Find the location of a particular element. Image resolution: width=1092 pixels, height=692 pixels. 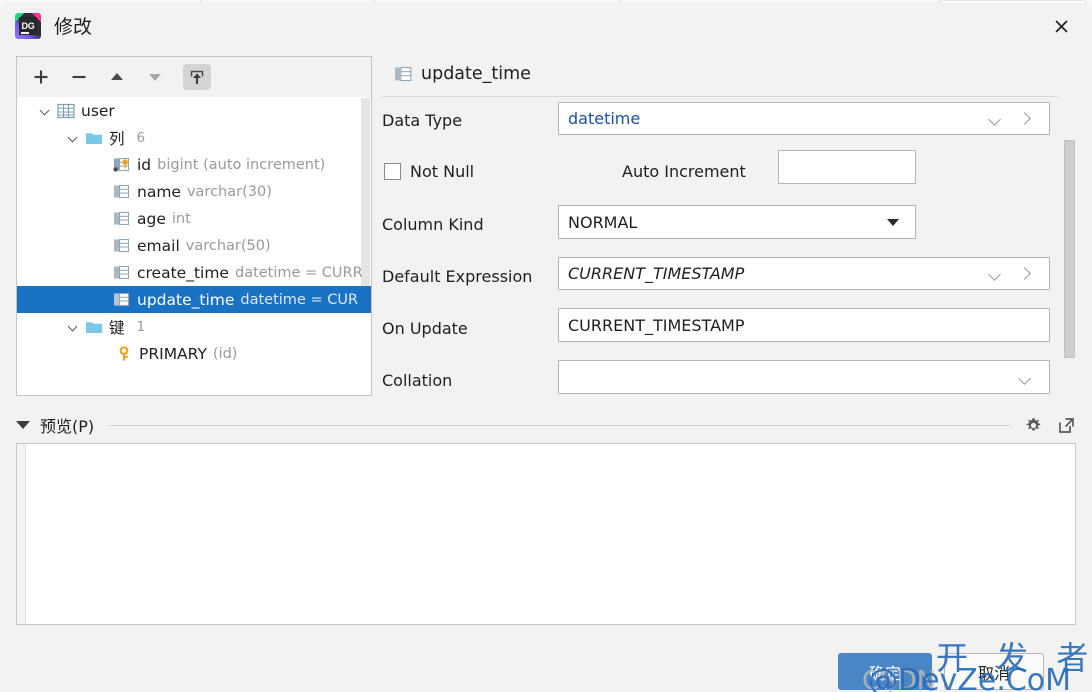

move-down-button is located at coordinates (155, 77).